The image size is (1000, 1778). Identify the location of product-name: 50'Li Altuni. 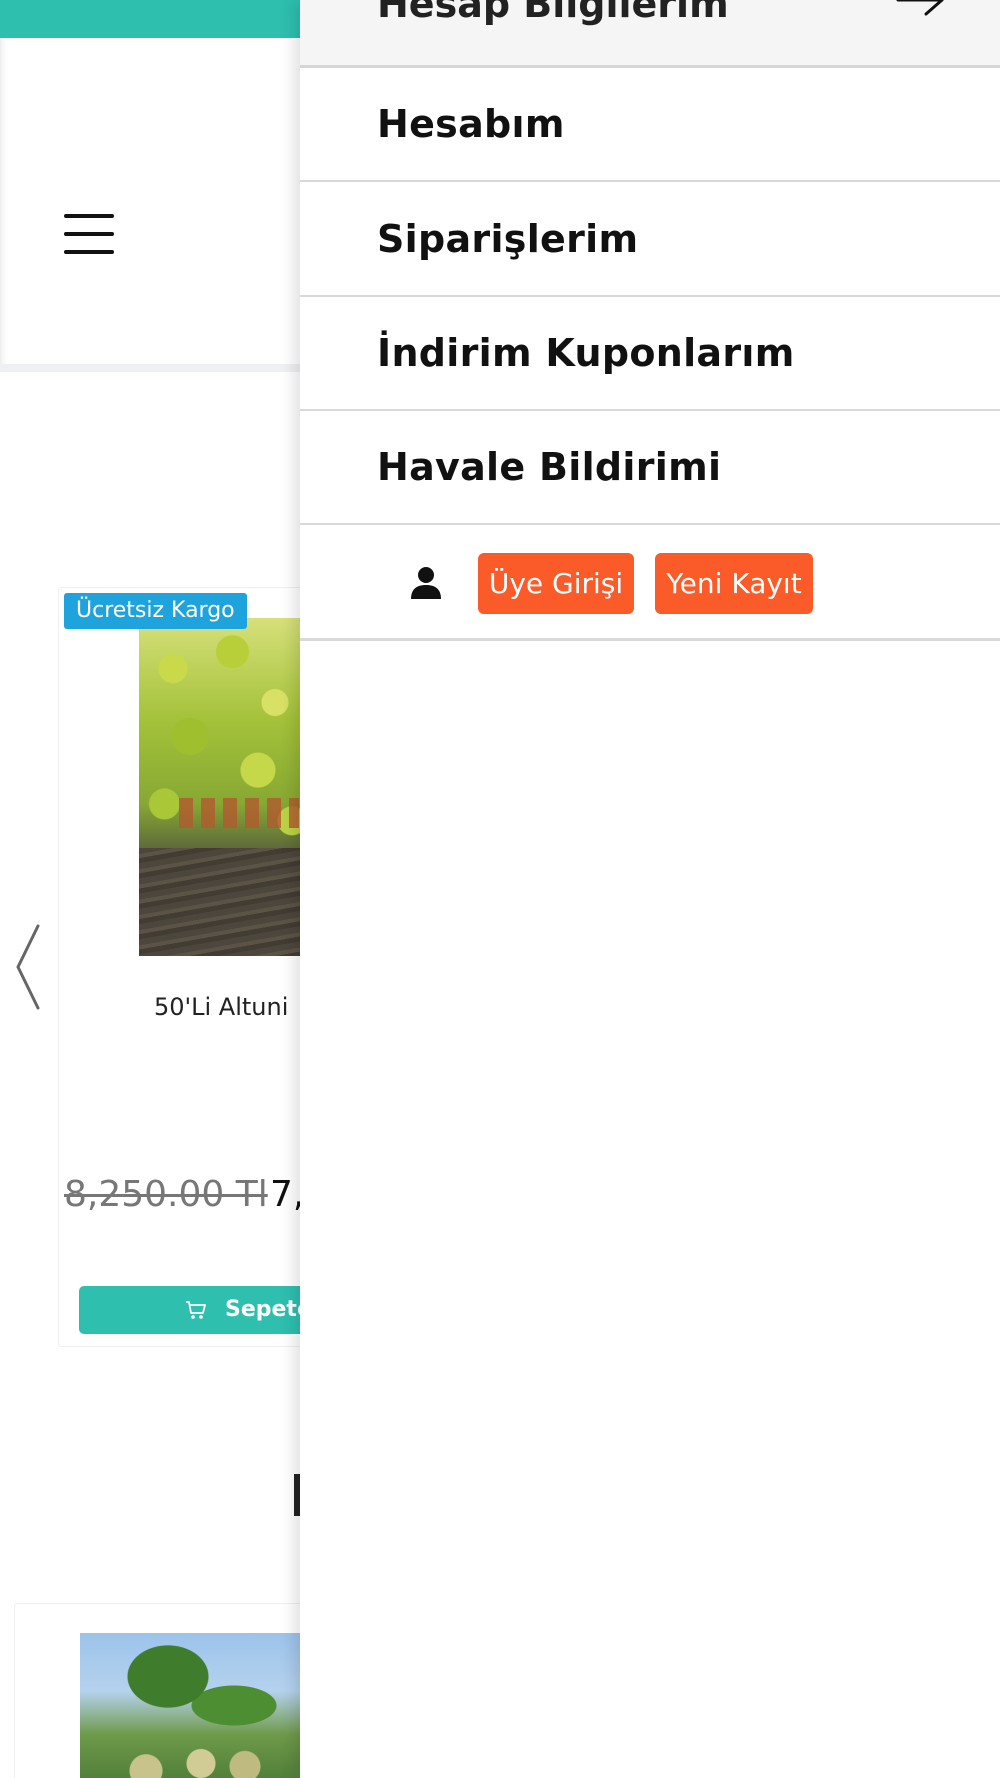
(221, 1007).